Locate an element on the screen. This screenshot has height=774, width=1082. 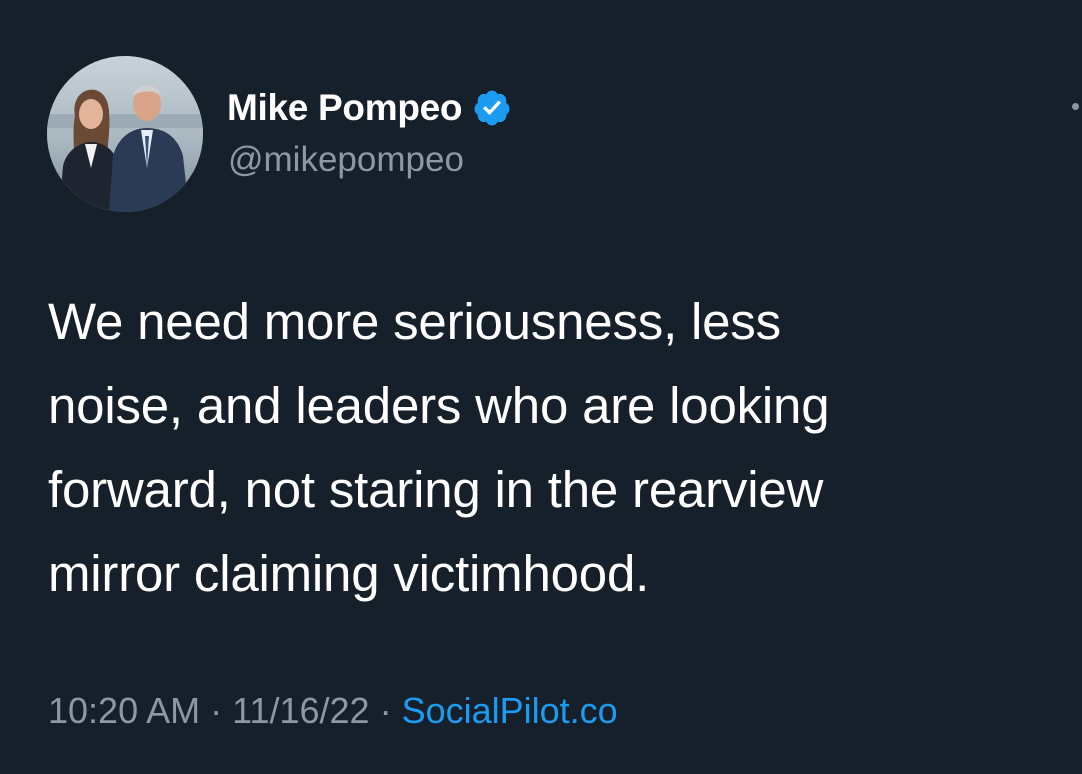
tweet-text-line: forward, not staring in the rearview is located at coordinates (436, 489).